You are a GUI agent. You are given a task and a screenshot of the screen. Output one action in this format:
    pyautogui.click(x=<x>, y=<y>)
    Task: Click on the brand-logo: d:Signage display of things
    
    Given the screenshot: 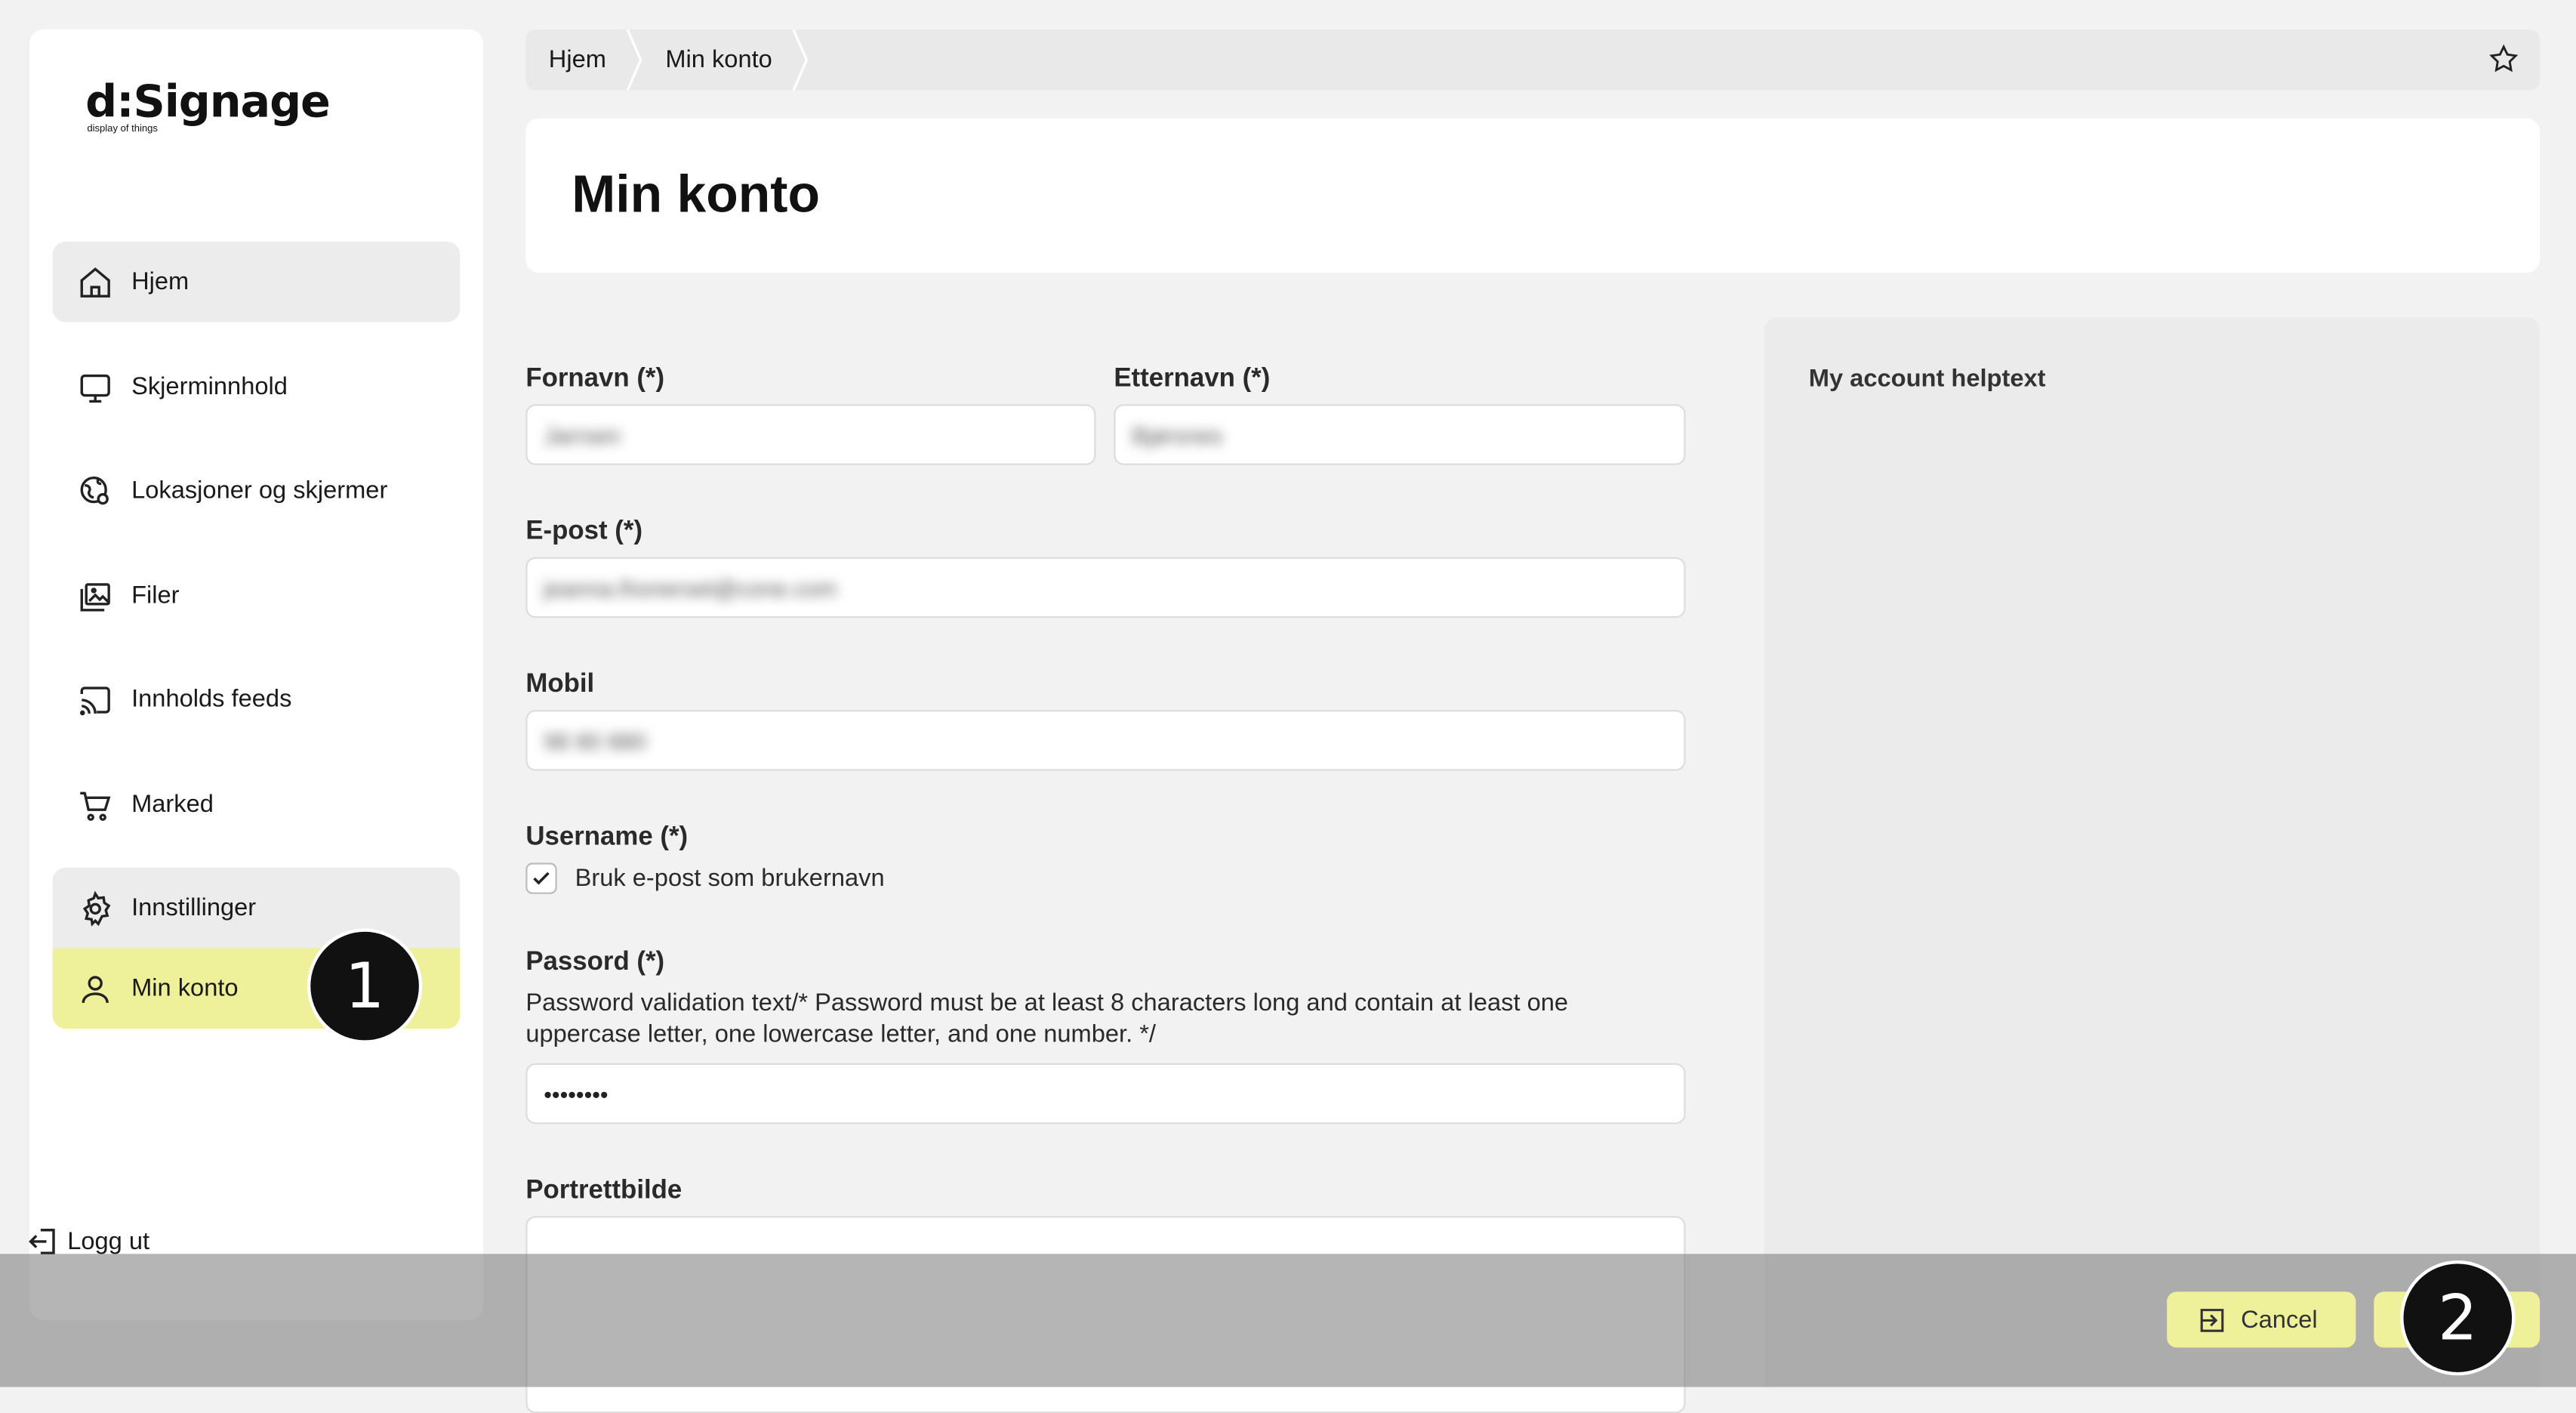 What is the action you would take?
    pyautogui.click(x=208, y=105)
    